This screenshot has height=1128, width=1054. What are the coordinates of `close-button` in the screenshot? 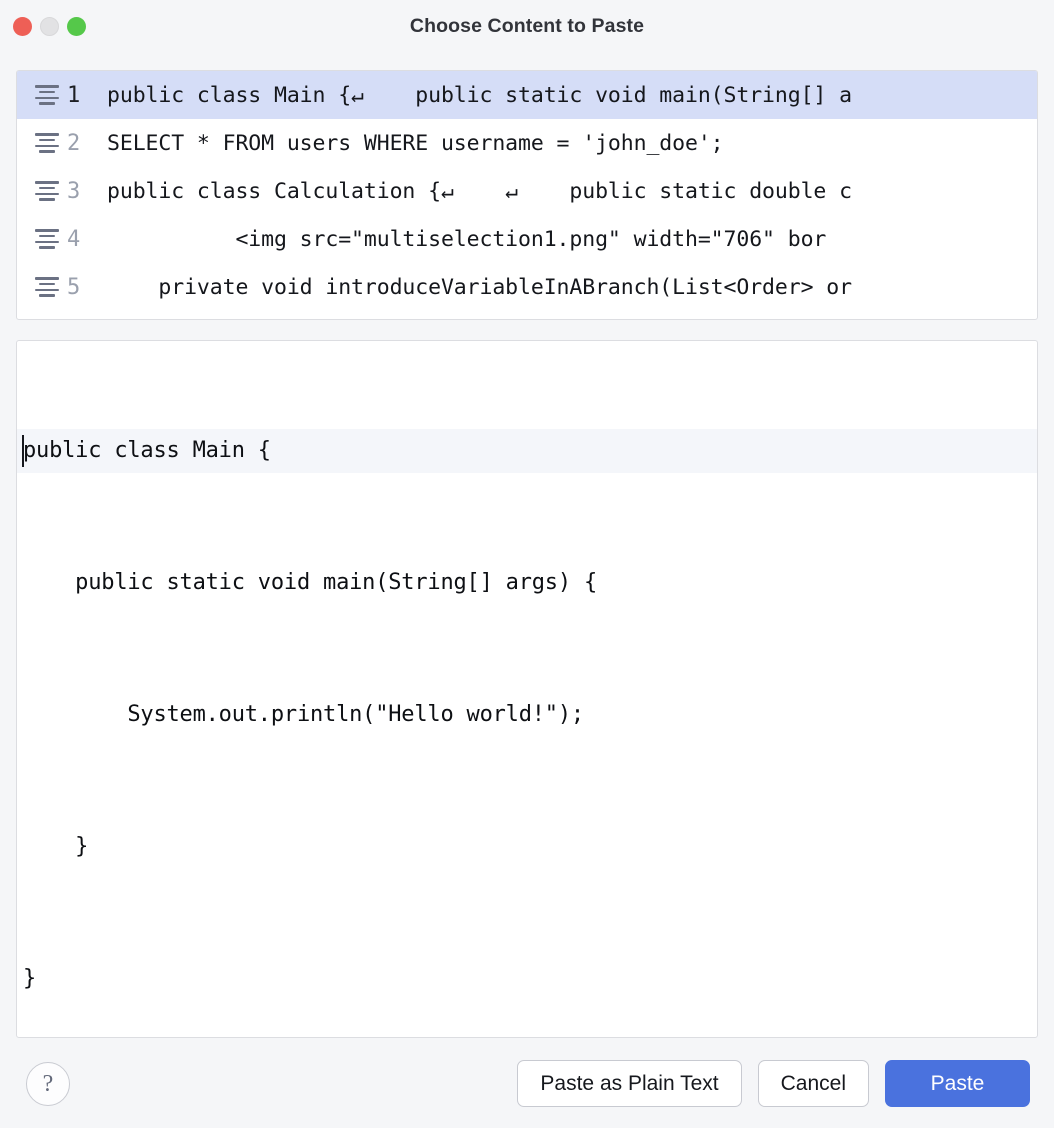 It's located at (22, 26).